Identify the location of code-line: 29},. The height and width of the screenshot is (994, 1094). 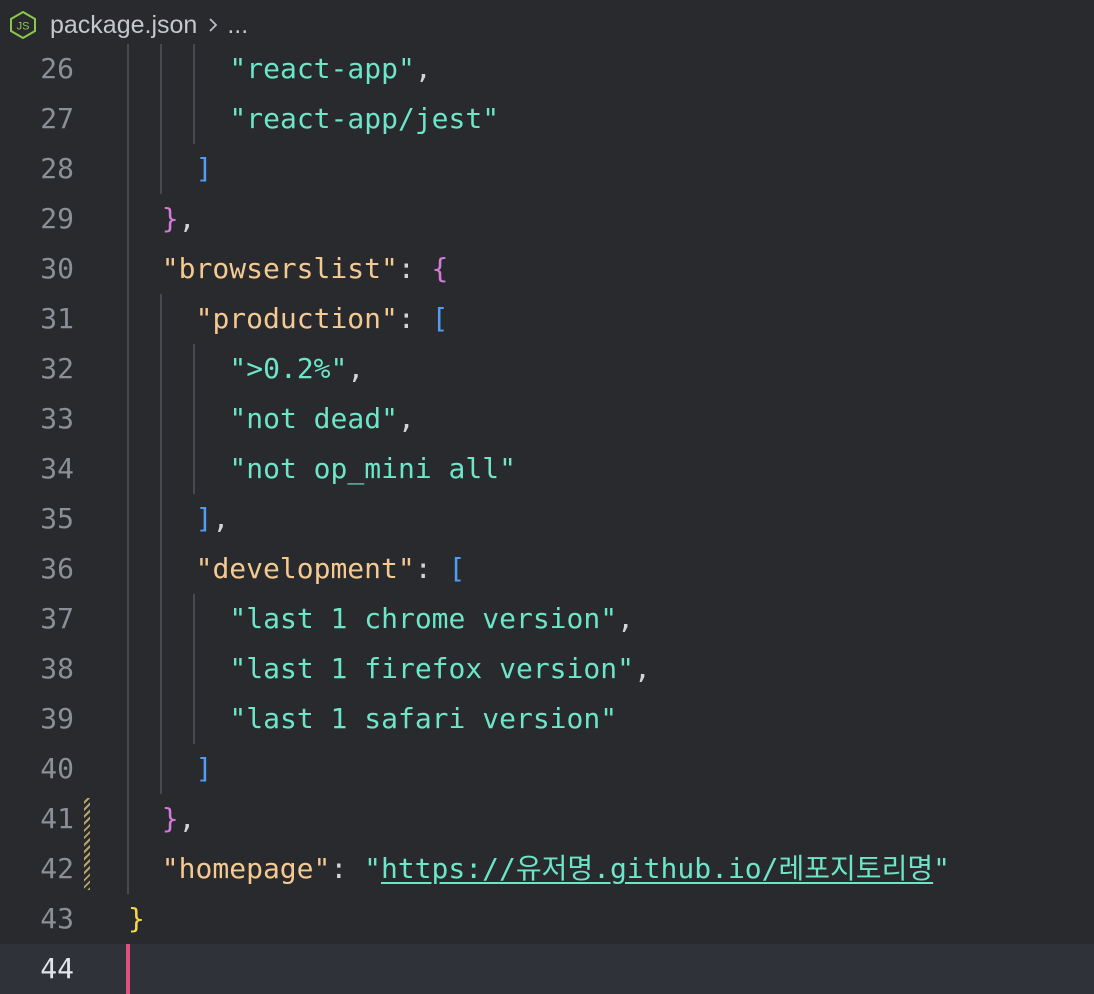
(547, 219).